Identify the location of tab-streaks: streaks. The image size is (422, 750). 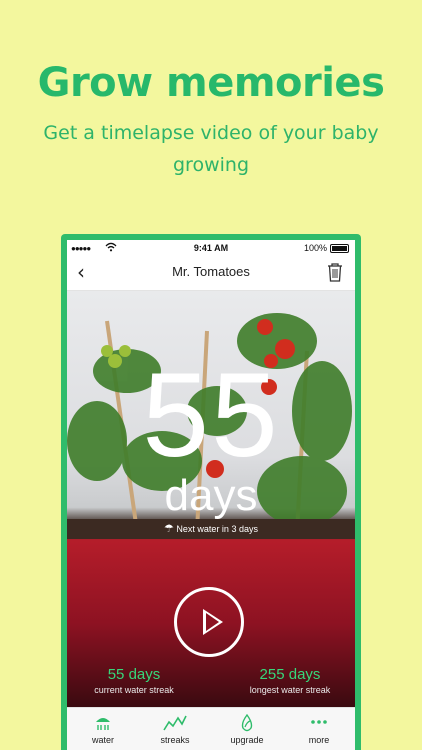
(175, 729).